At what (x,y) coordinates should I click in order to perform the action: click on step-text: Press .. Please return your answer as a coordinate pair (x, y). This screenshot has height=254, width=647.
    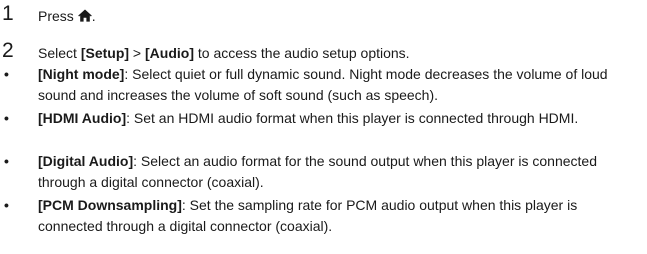
    Looking at the image, I should click on (67, 16).